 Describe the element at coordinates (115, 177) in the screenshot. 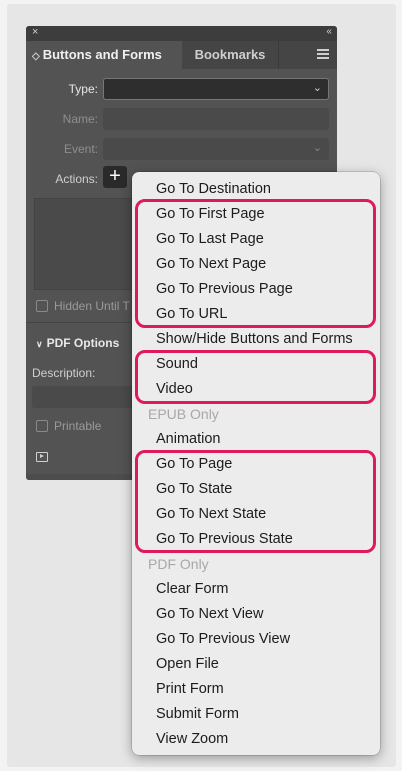

I see `add-action-button: +` at that location.